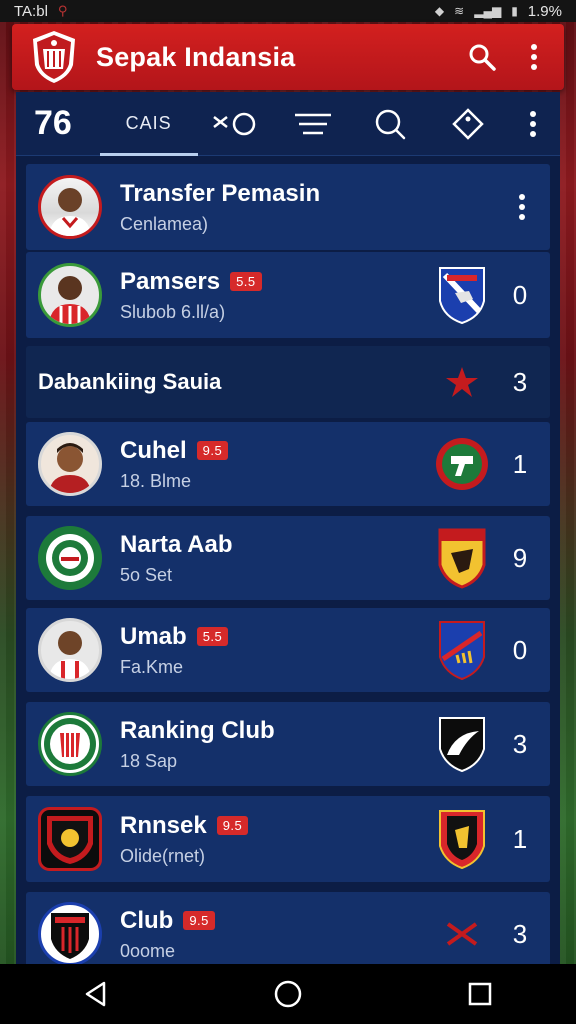 Image resolution: width=576 pixels, height=1024 pixels. I want to click on list-item: Club 9.5 0oome 3, so click(288, 928).